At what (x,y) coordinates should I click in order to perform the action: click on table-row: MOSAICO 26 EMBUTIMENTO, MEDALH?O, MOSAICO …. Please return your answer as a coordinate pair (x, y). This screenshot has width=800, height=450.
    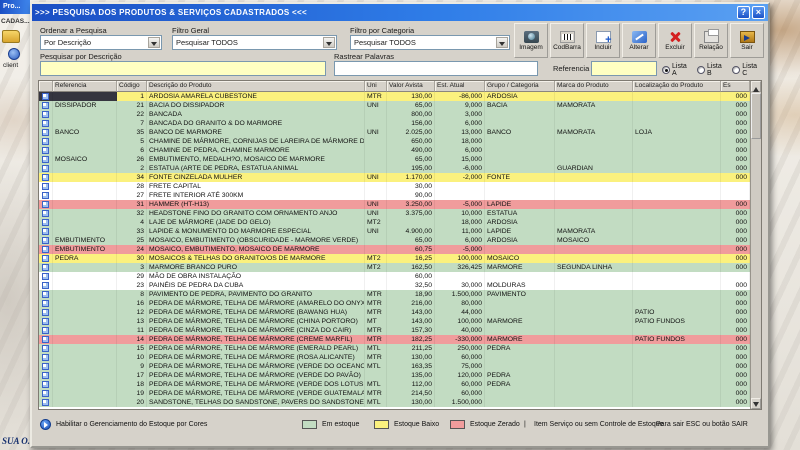
    Looking at the image, I should click on (394, 159).